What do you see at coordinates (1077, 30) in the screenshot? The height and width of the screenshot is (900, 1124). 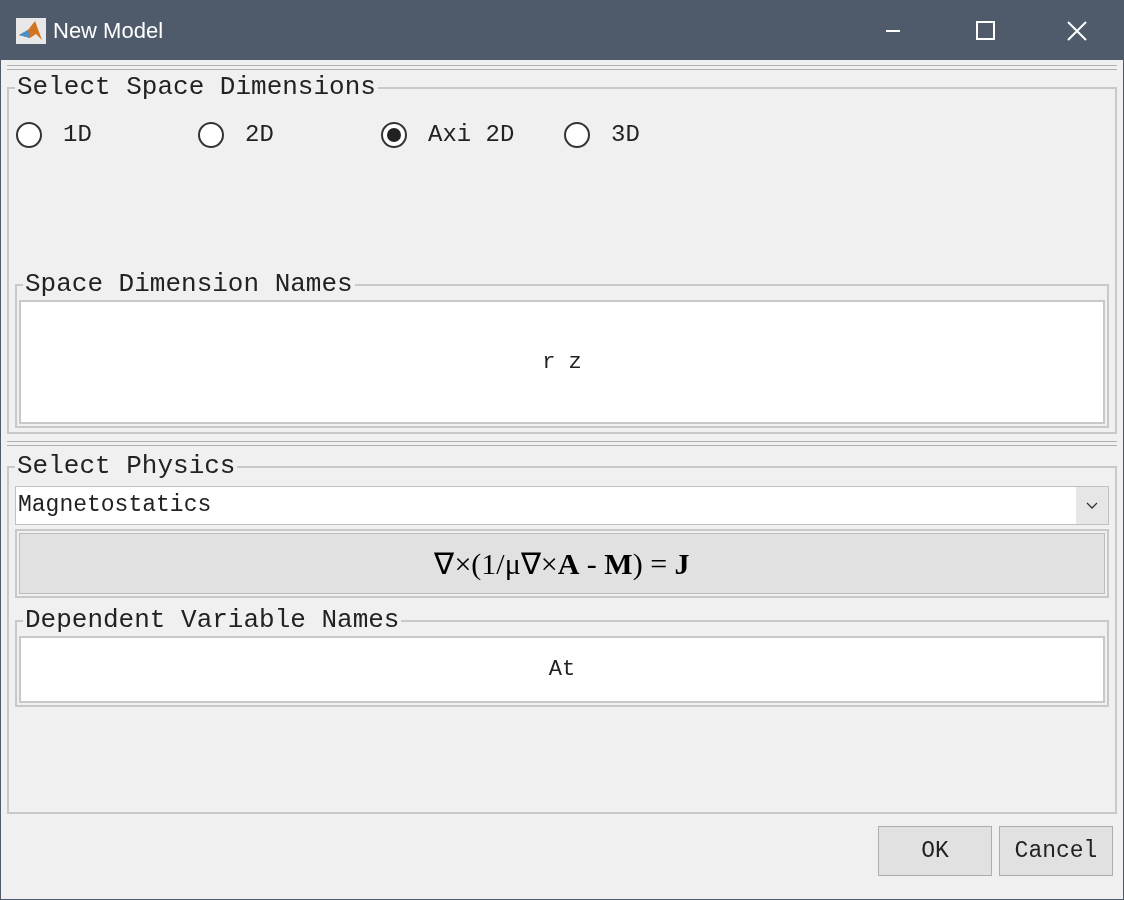 I see `close-icon` at bounding box center [1077, 30].